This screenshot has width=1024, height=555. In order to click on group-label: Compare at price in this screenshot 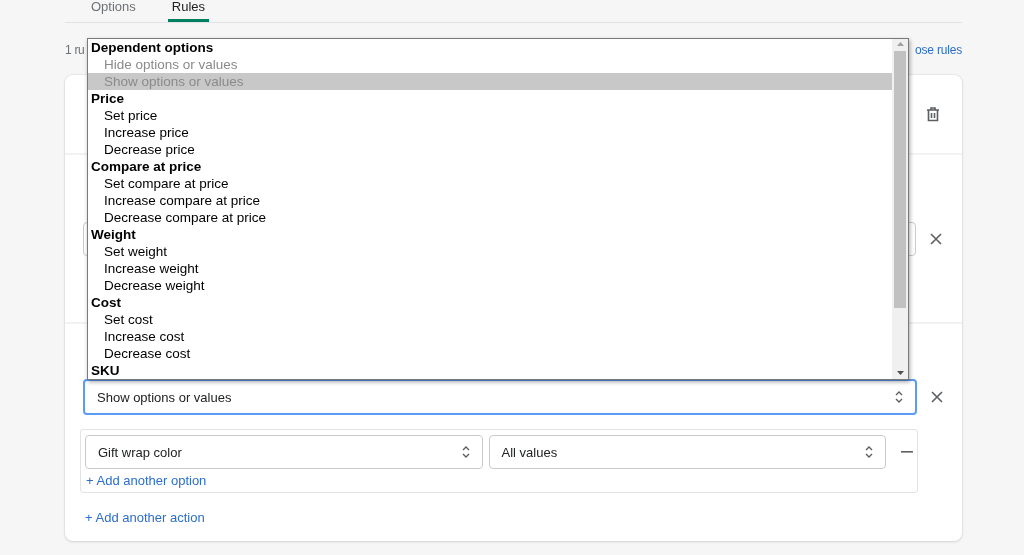, I will do `click(146, 166)`.